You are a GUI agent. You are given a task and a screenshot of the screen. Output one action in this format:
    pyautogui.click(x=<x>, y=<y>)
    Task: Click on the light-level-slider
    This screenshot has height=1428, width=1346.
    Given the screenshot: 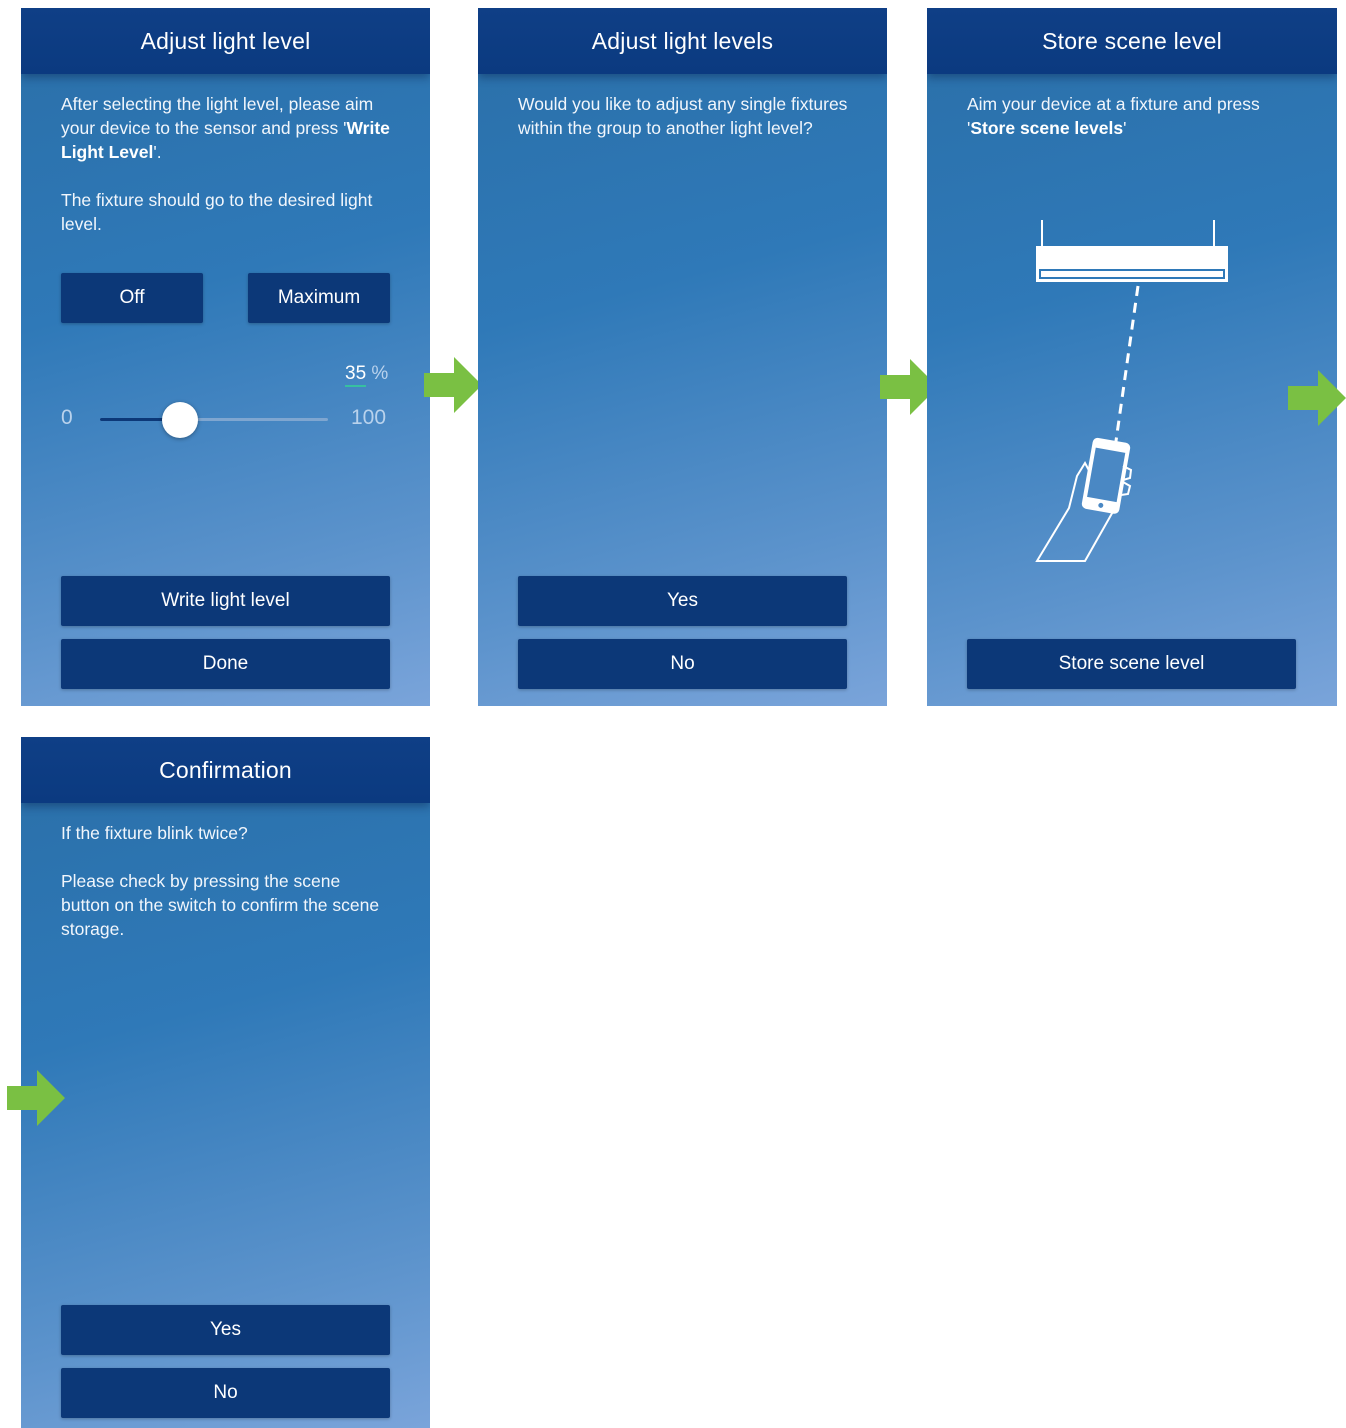 What is the action you would take?
    pyautogui.click(x=214, y=420)
    